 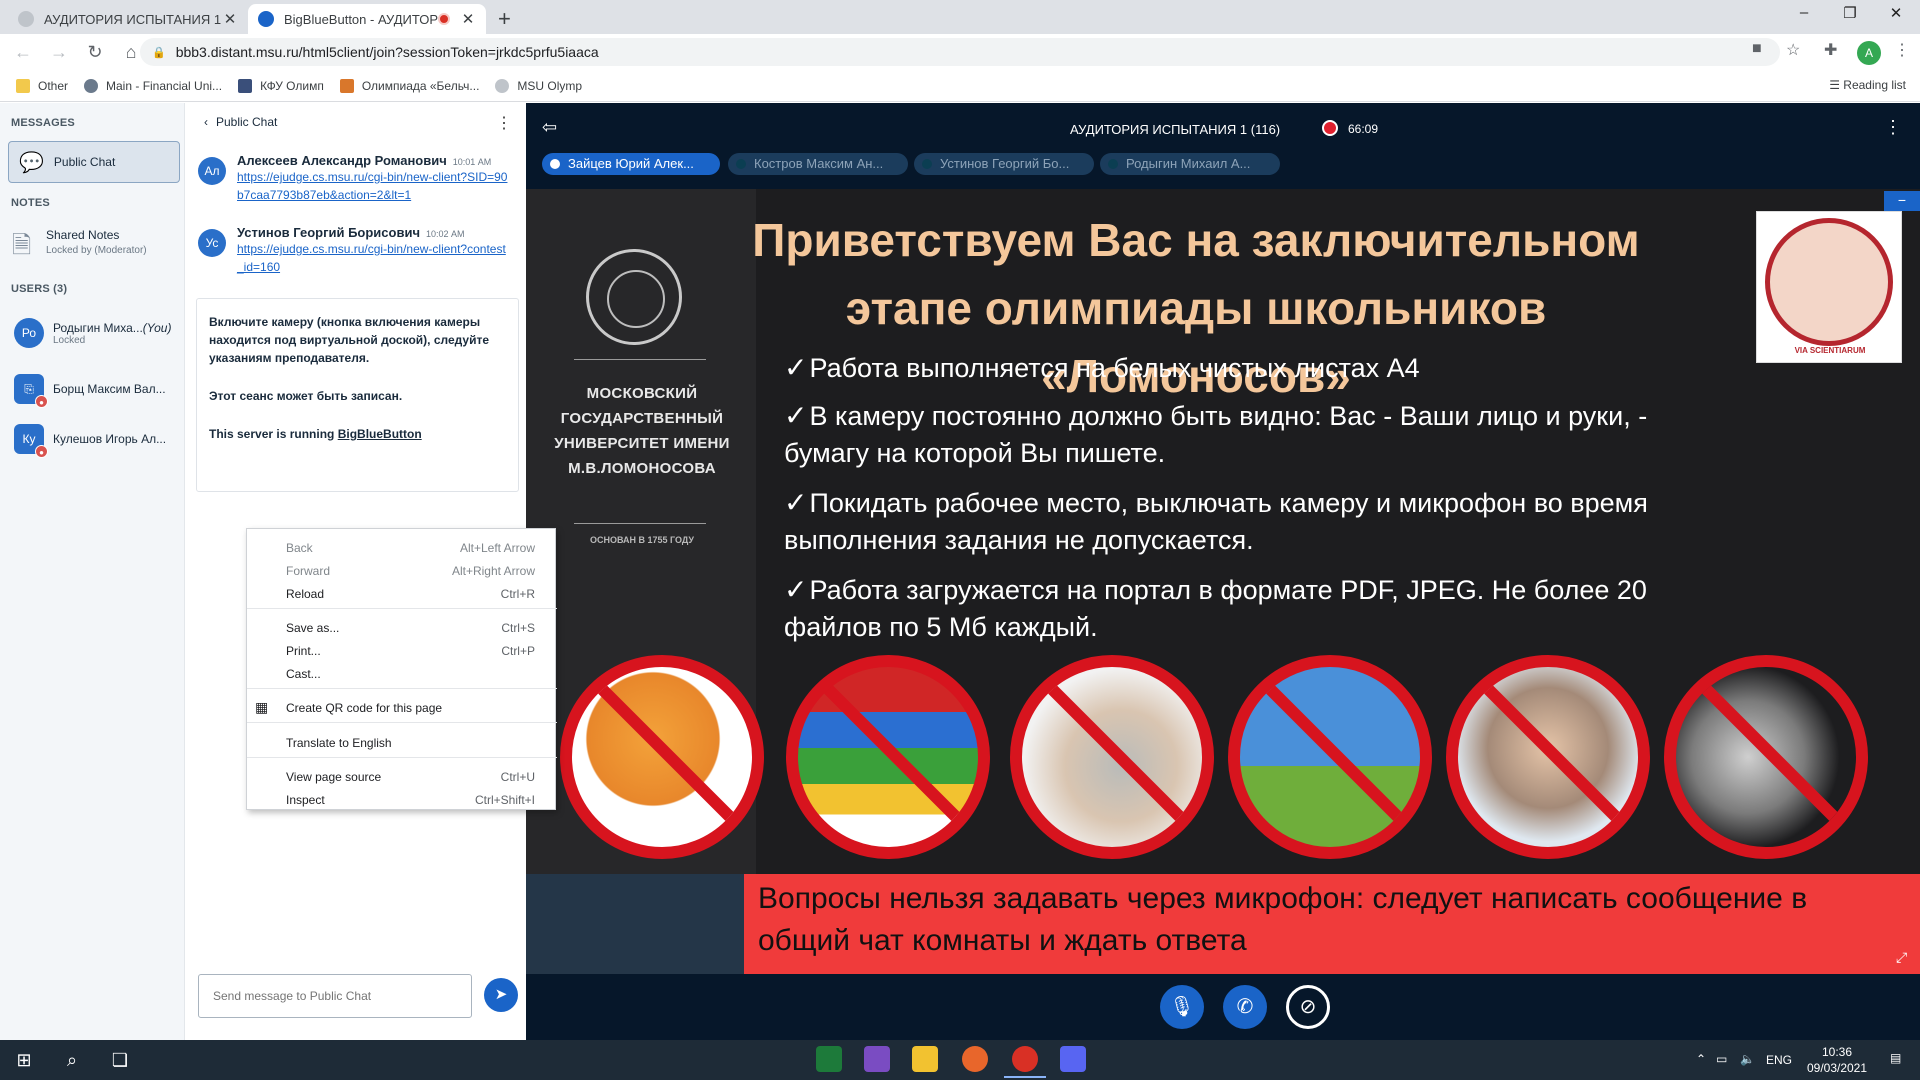 I want to click on chat-header: ‹ Public Chat, so click(x=240, y=122).